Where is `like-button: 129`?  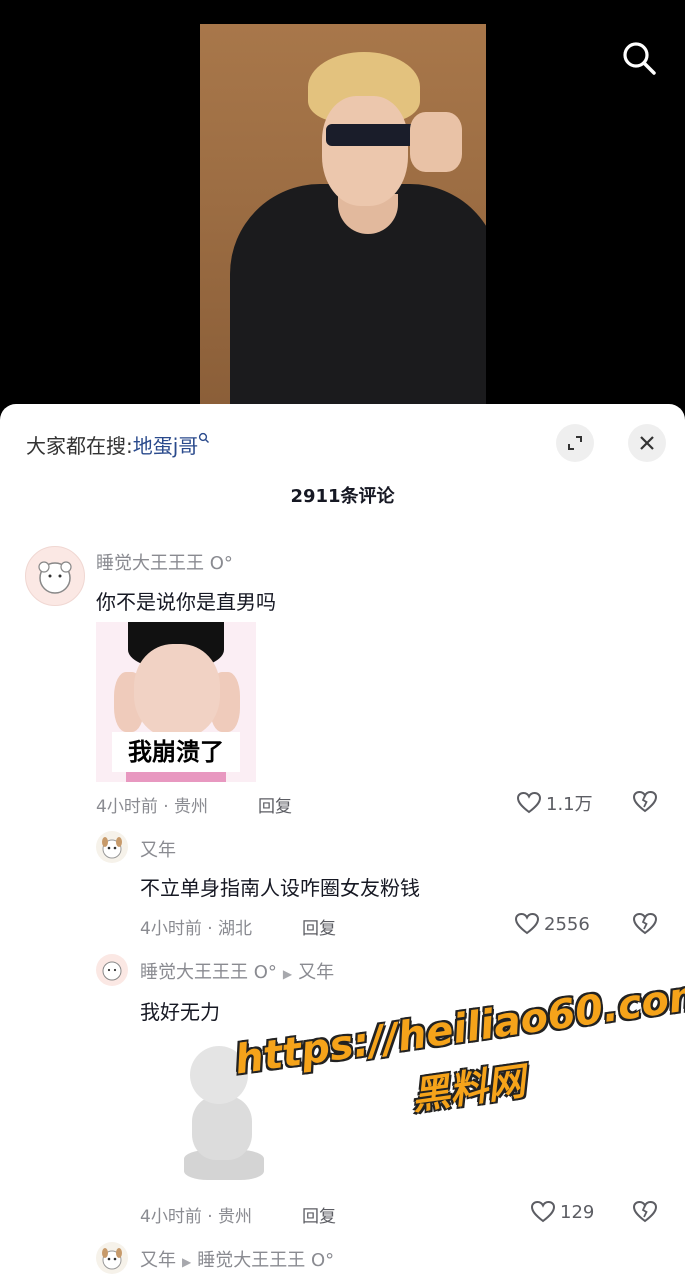
like-button: 129 is located at coordinates (562, 1212).